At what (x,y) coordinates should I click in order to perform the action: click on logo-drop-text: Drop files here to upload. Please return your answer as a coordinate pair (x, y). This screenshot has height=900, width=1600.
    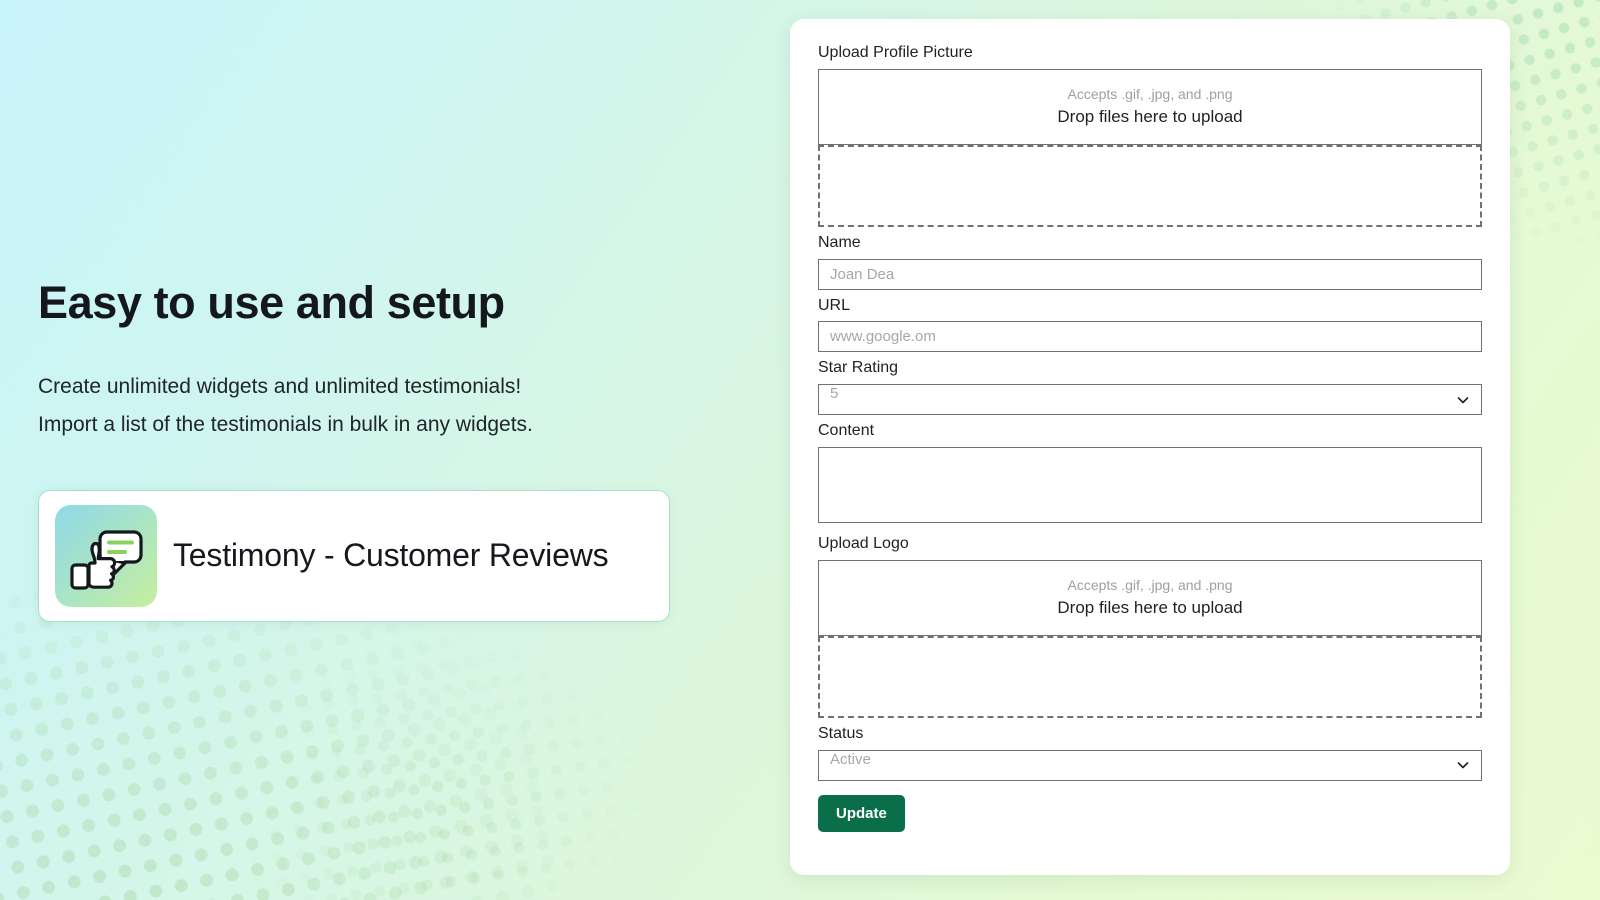
    Looking at the image, I should click on (1150, 608).